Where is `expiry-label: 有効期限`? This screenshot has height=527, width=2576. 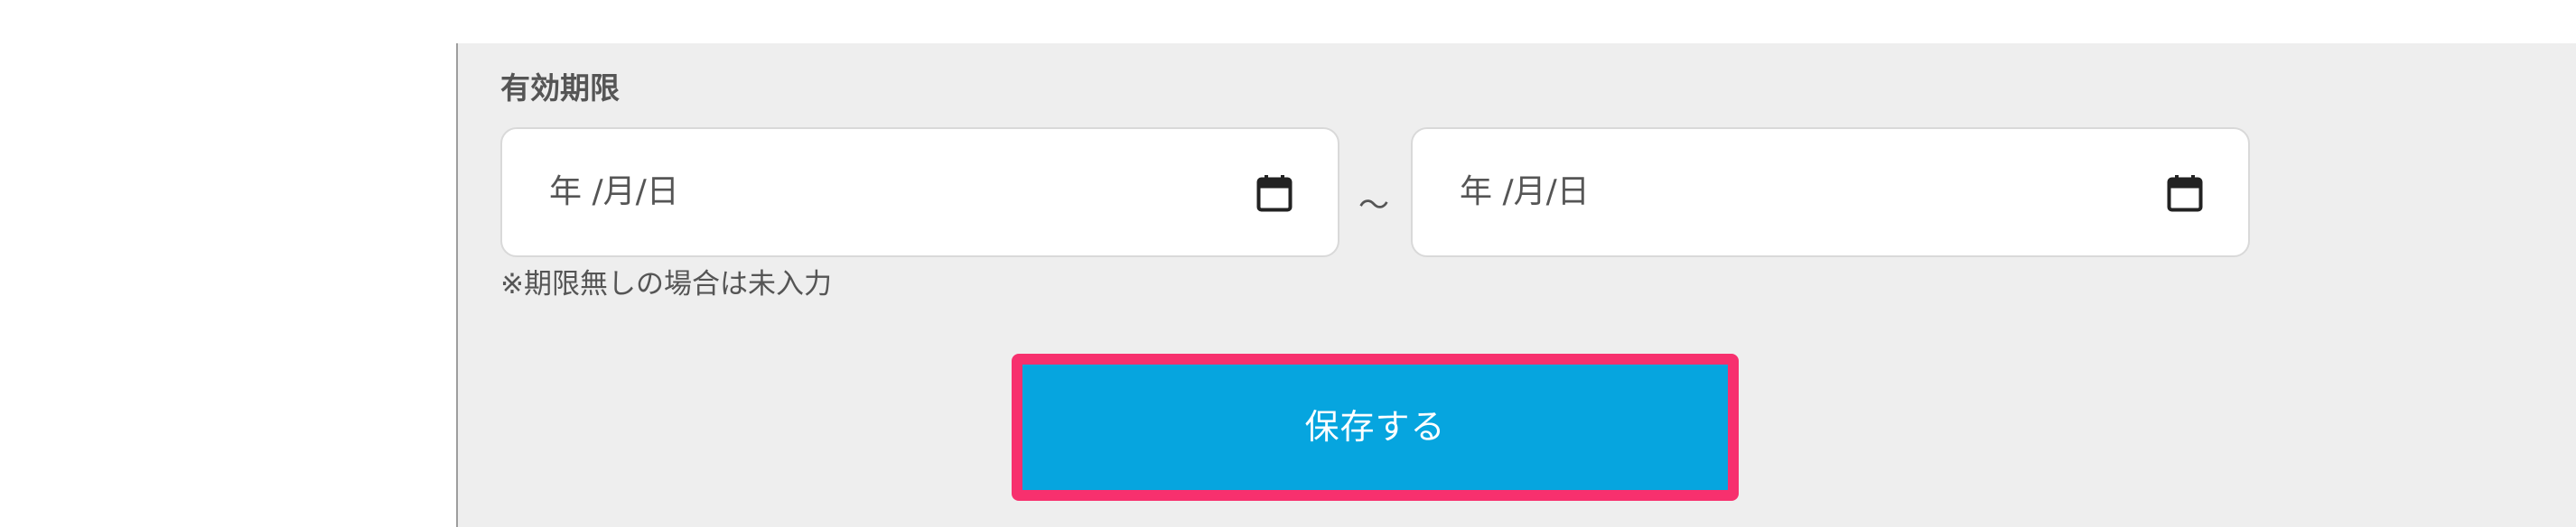 expiry-label: 有効期限 is located at coordinates (560, 88).